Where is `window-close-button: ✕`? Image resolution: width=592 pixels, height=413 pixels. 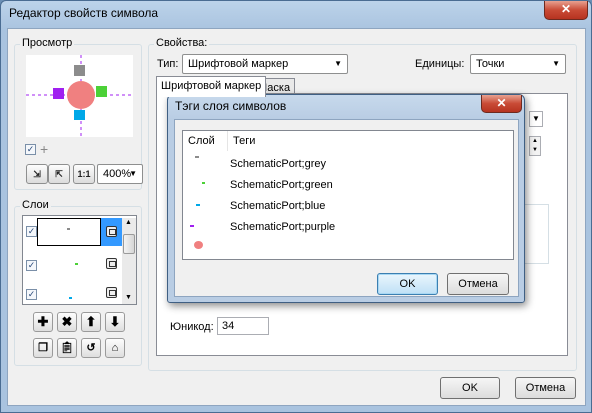
window-close-button: ✕ is located at coordinates (566, 10).